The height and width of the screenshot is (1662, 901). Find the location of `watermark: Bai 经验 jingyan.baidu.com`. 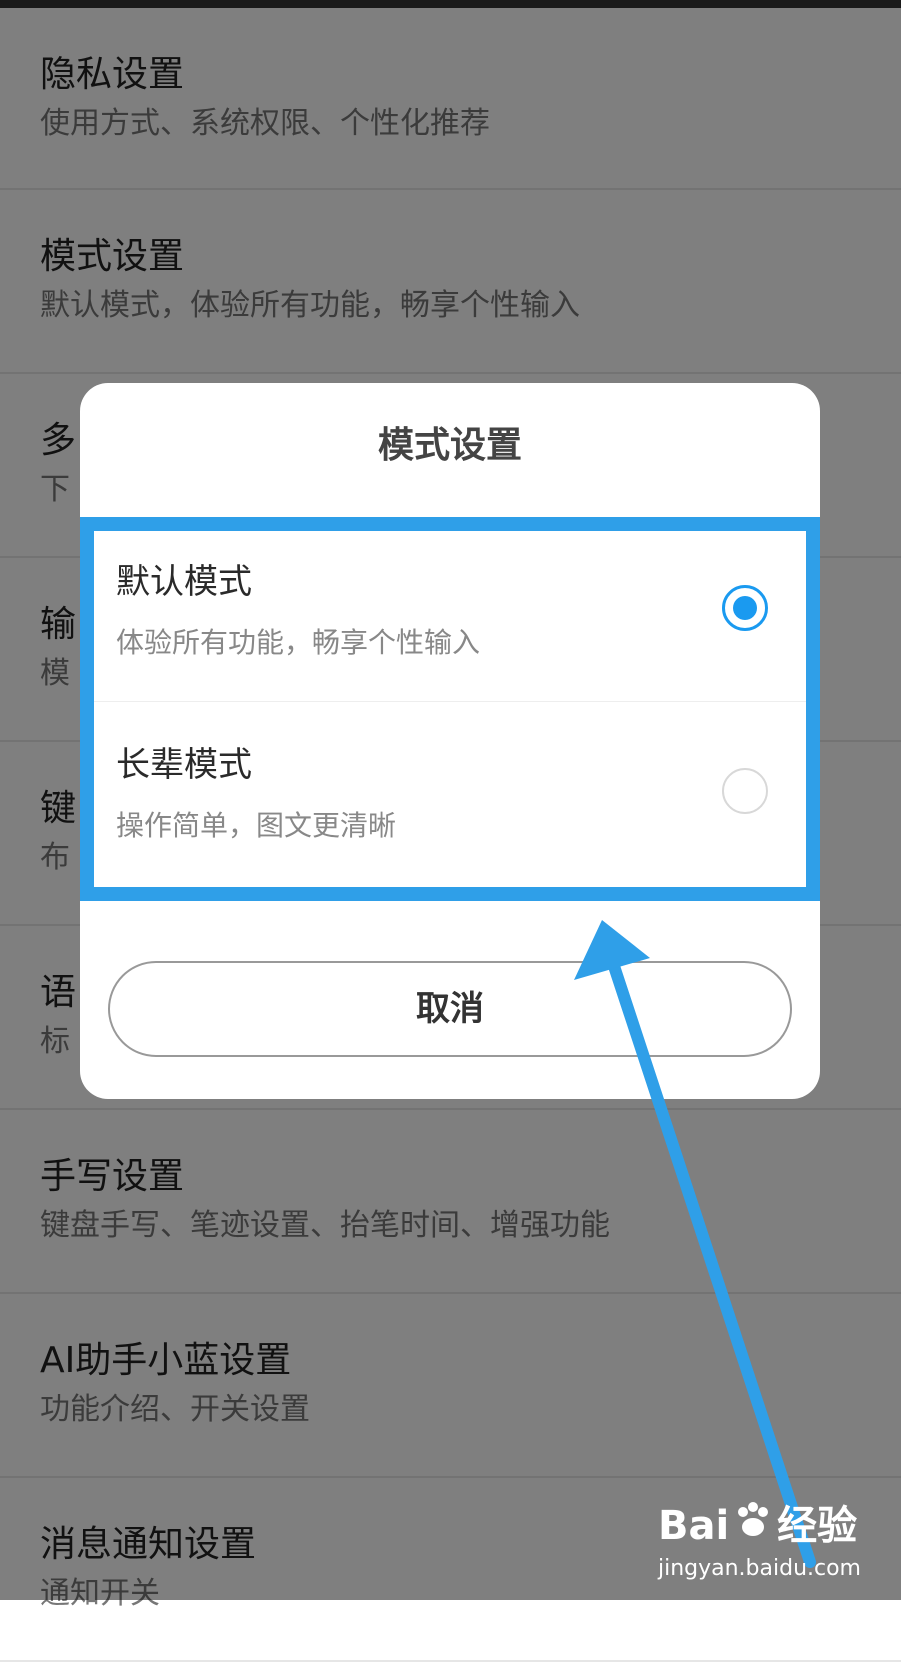

watermark: Bai 经验 jingyan.baidu.com is located at coordinates (759, 1542).